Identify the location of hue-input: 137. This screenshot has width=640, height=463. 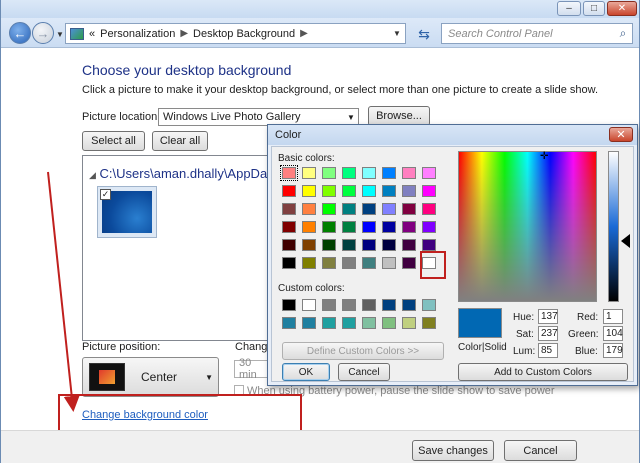
(548, 316).